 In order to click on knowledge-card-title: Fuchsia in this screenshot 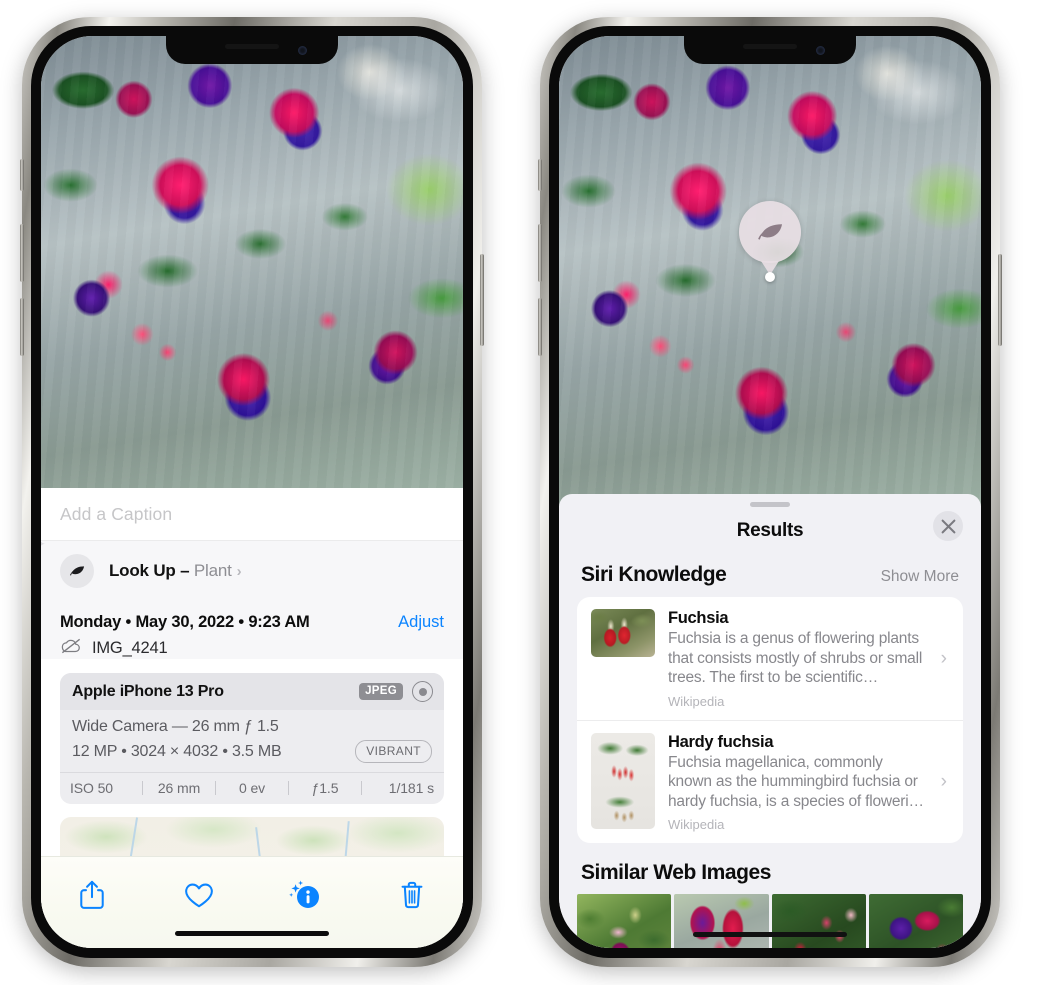, I will do `click(698, 618)`.